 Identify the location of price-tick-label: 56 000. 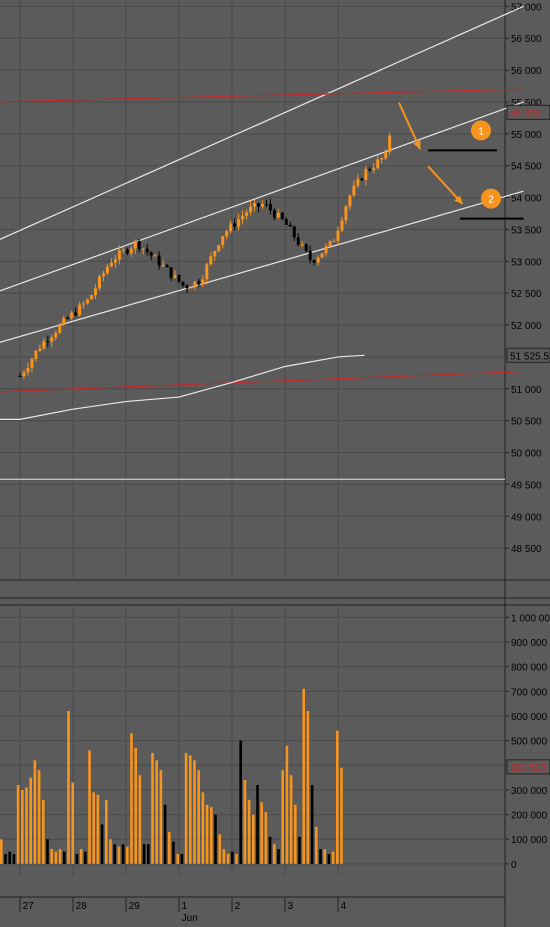
(526, 71).